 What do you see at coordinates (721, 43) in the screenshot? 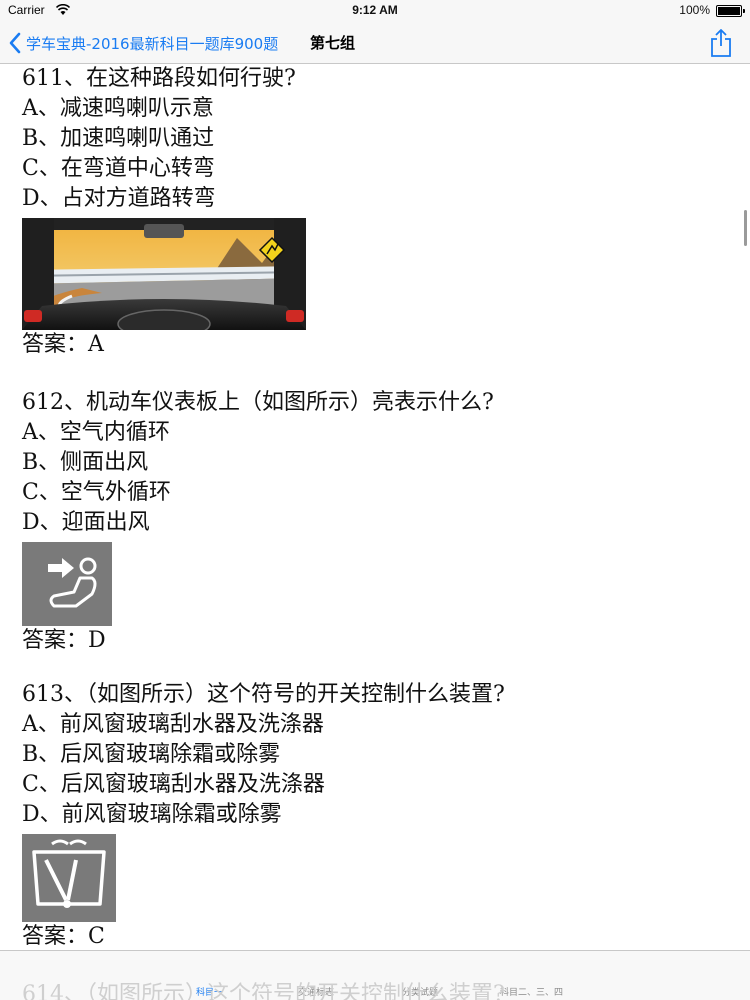
I see `share-icon` at bounding box center [721, 43].